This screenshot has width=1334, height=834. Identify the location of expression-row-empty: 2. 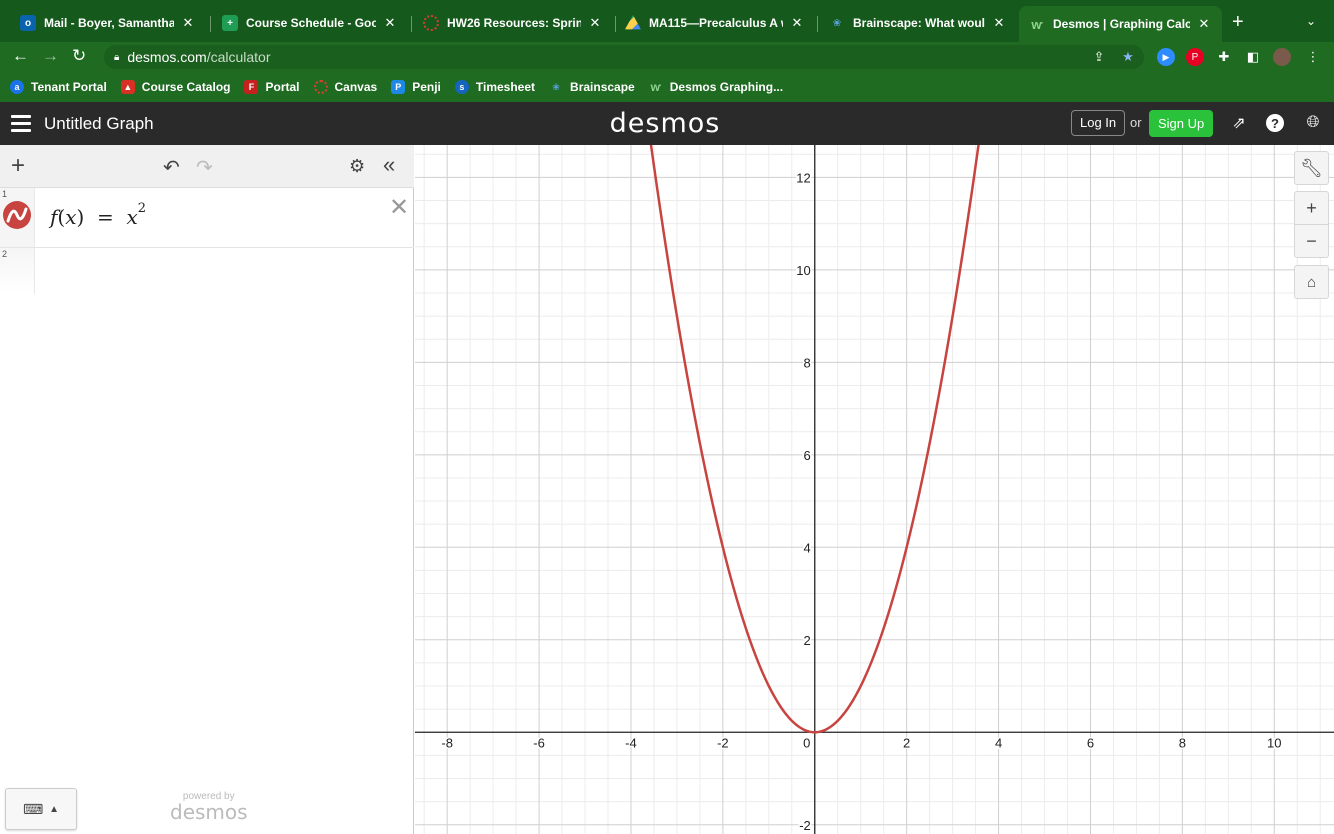
(207, 271).